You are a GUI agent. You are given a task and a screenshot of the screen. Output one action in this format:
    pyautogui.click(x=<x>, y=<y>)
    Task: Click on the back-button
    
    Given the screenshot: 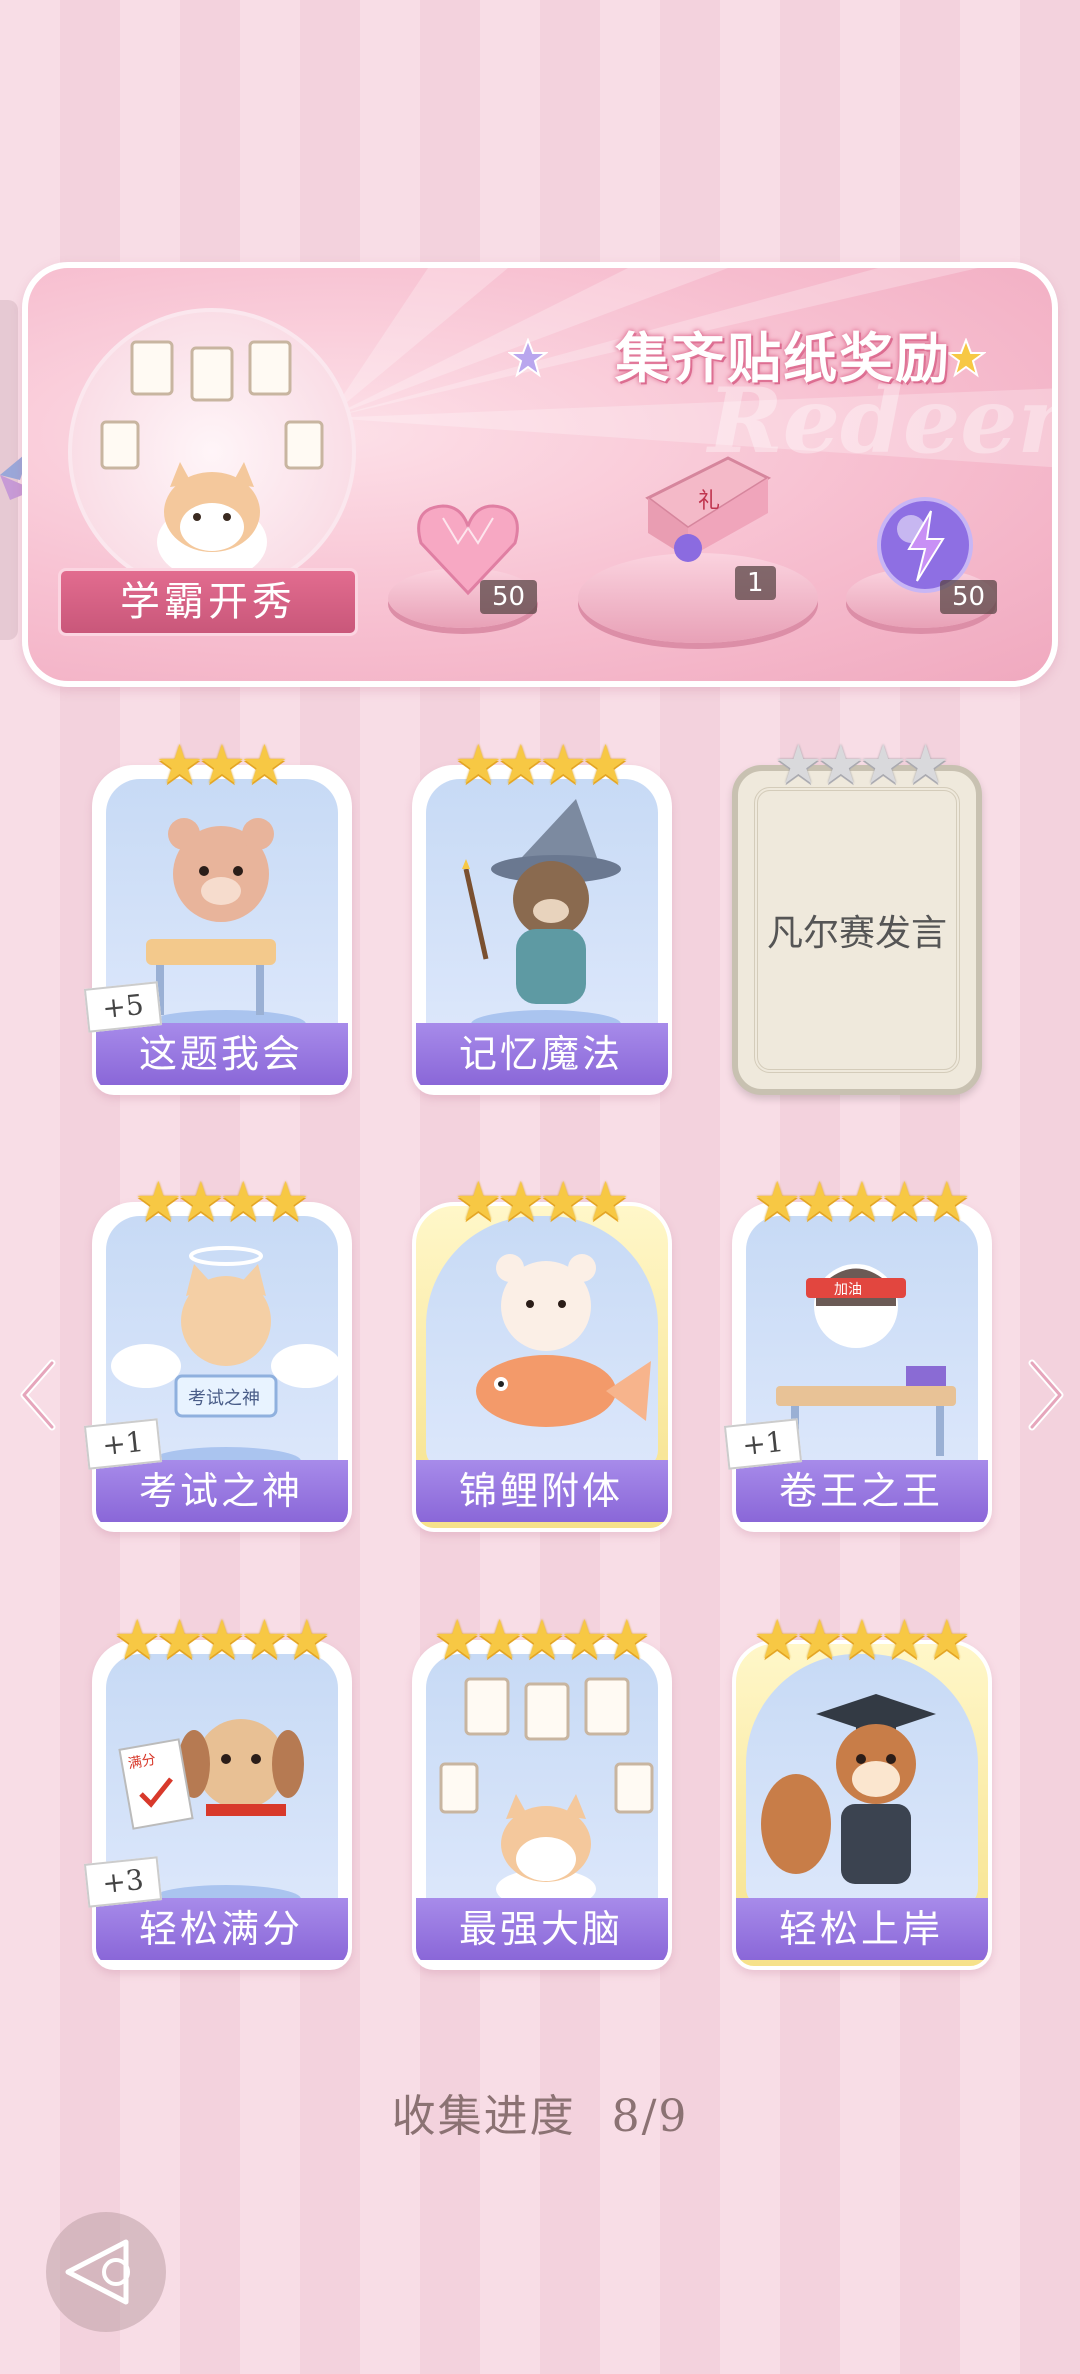 What is the action you would take?
    pyautogui.click(x=106, y=2272)
    